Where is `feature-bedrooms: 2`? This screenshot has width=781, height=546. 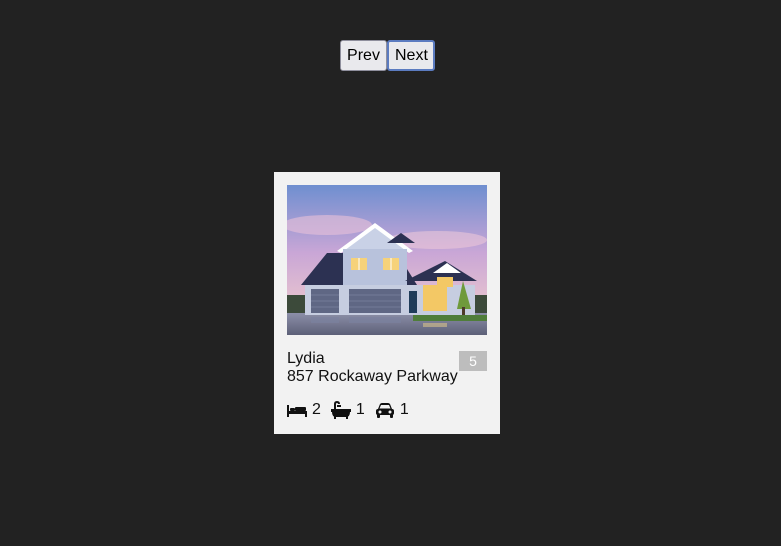
feature-bedrooms: 2 is located at coordinates (304, 410).